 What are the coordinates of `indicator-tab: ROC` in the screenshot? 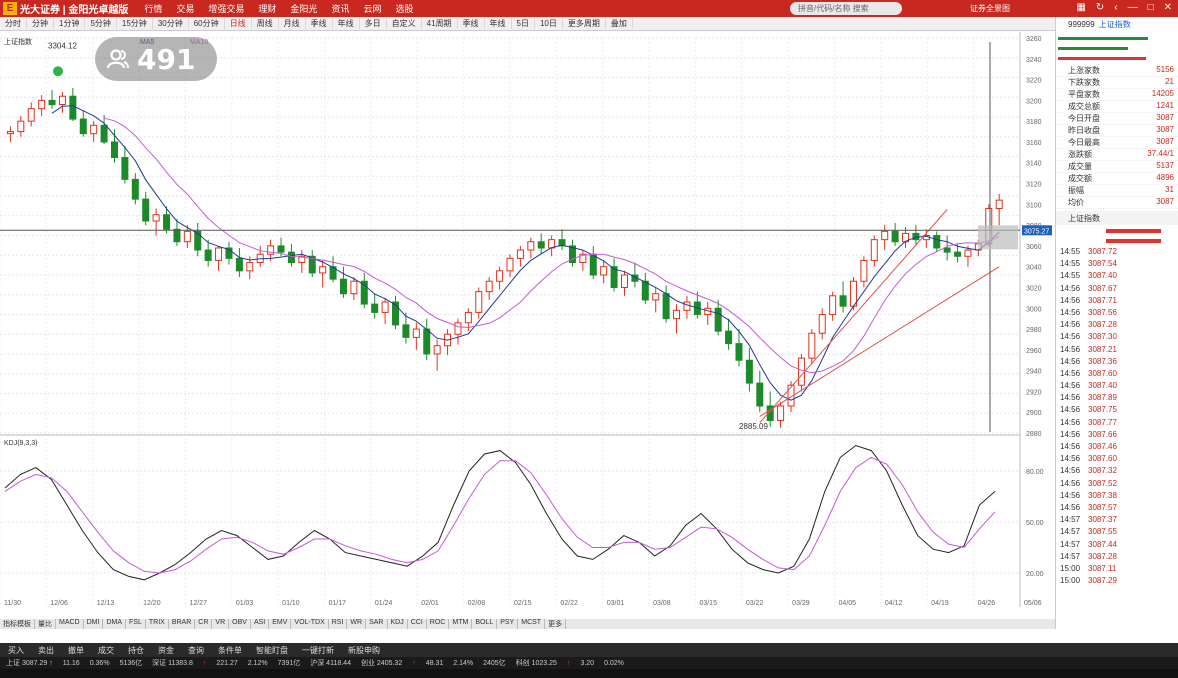 It's located at (438, 624).